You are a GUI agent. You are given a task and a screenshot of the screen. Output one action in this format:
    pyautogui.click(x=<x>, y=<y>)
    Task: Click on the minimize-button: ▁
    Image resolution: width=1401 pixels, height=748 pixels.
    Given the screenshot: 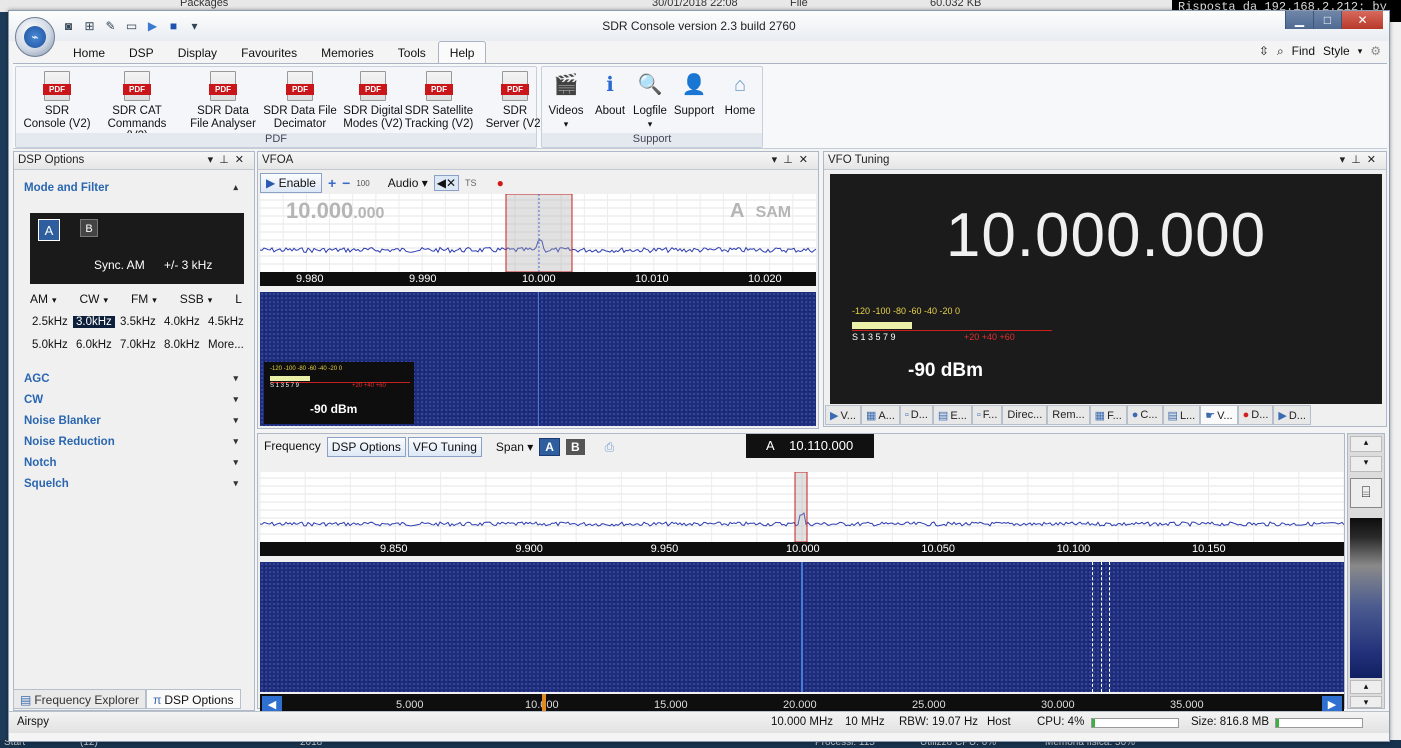 What is the action you would take?
    pyautogui.click(x=1299, y=20)
    